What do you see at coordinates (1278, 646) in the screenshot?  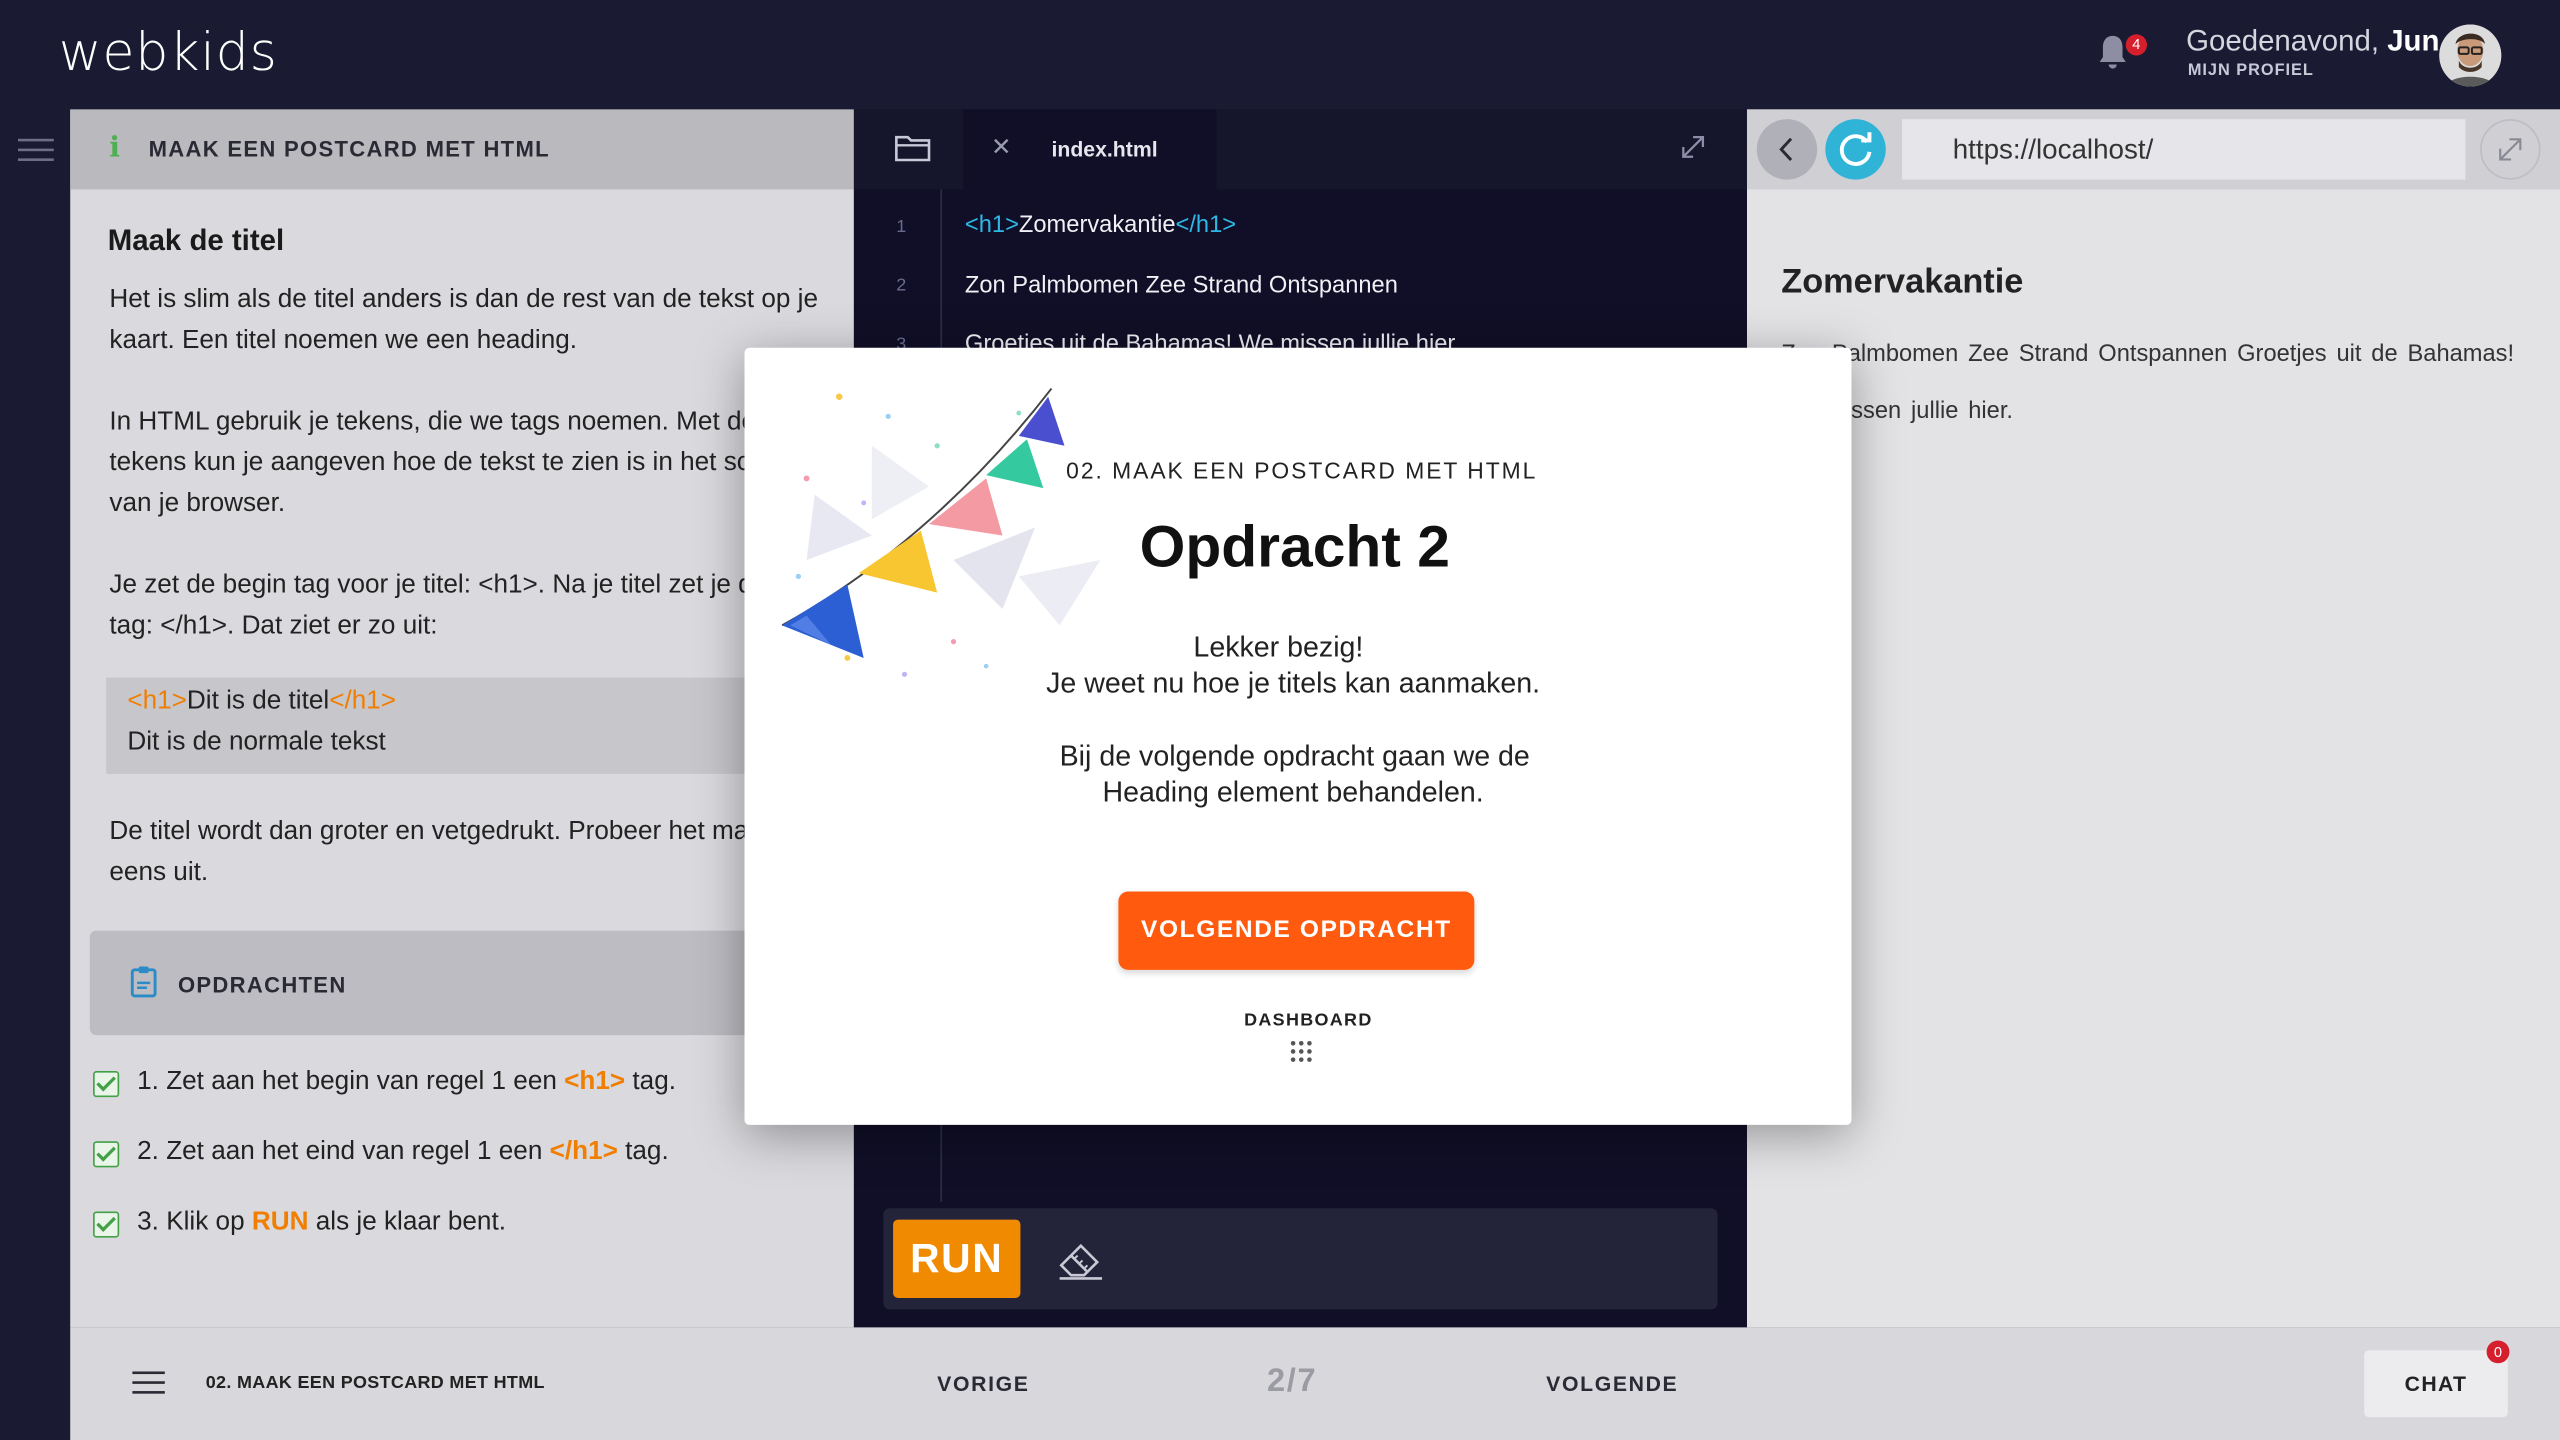 I see `modal-message: Lekker bezig!` at bounding box center [1278, 646].